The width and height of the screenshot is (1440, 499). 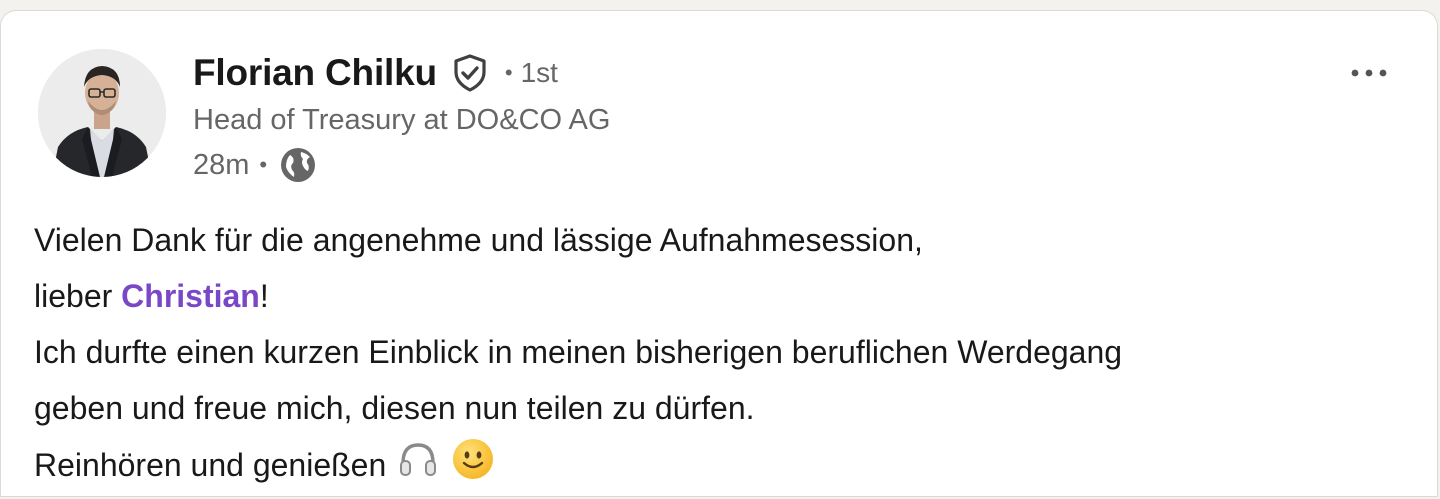 I want to click on smiley-icon, so click(x=473, y=467).